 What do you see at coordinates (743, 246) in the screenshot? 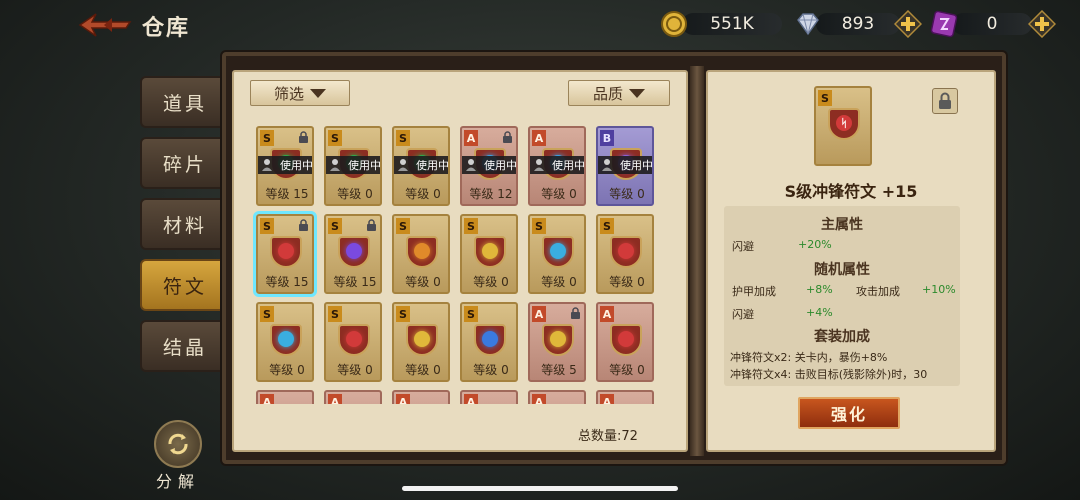
I see `main-stat-name: 闪避` at bounding box center [743, 246].